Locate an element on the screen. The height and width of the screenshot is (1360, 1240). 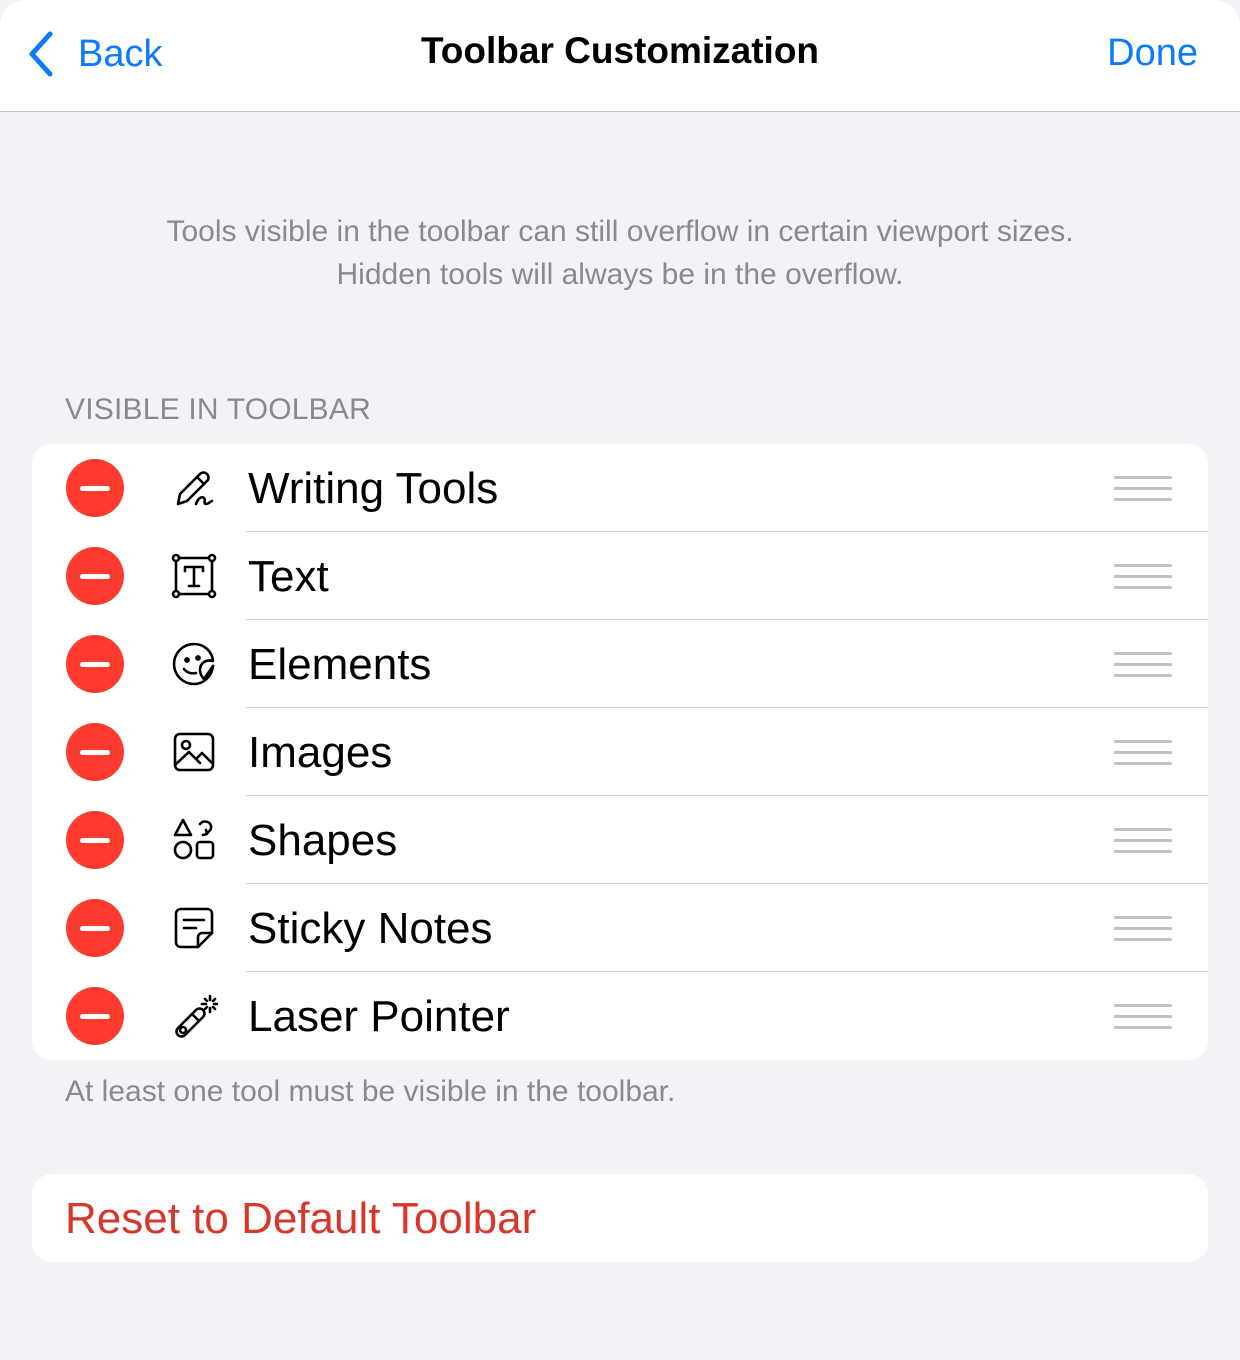
tool-row-laser-pointer: Laser Pointer is located at coordinates (620, 1016).